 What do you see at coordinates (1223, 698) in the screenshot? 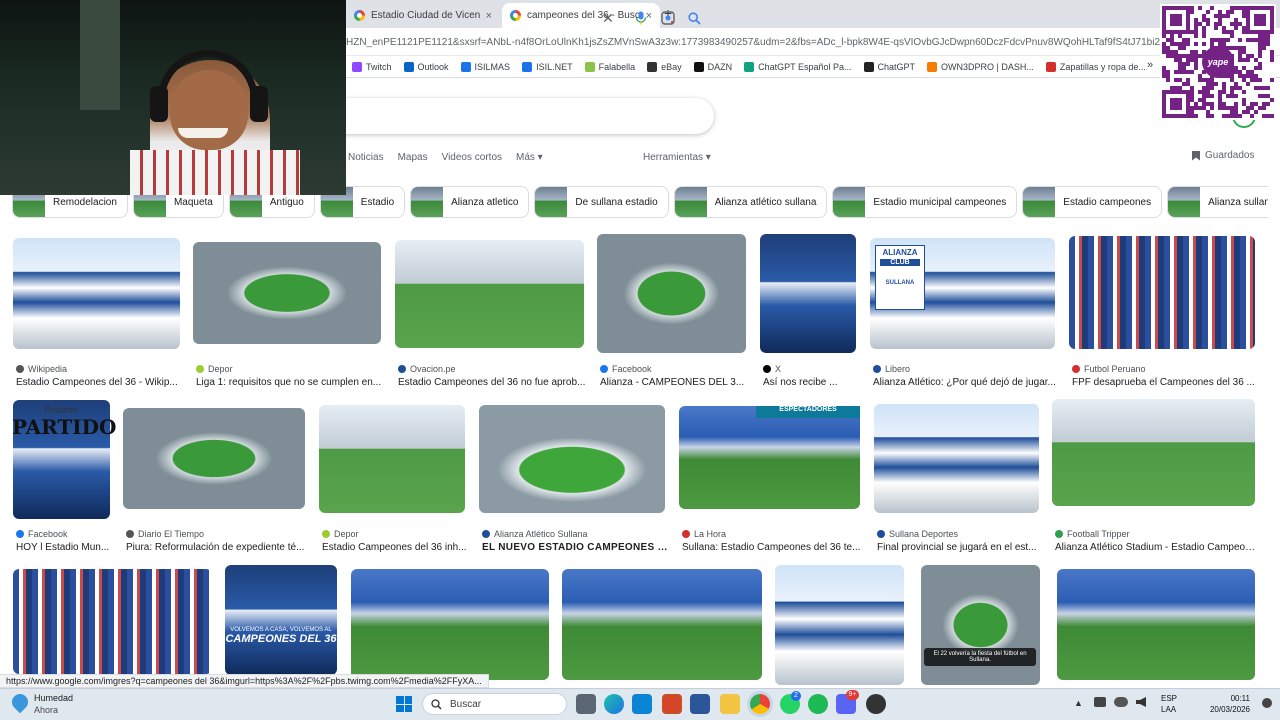
I see `clock-time: 00:11` at bounding box center [1223, 698].